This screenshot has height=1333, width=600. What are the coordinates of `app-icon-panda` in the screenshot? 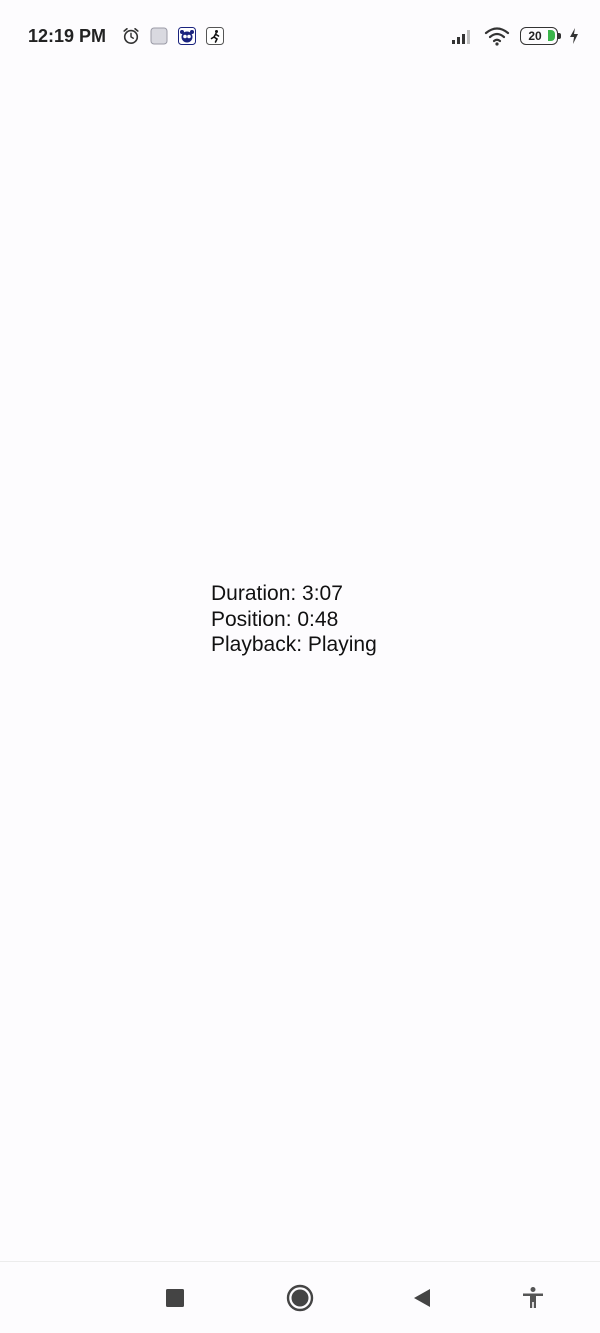 It's located at (187, 36).